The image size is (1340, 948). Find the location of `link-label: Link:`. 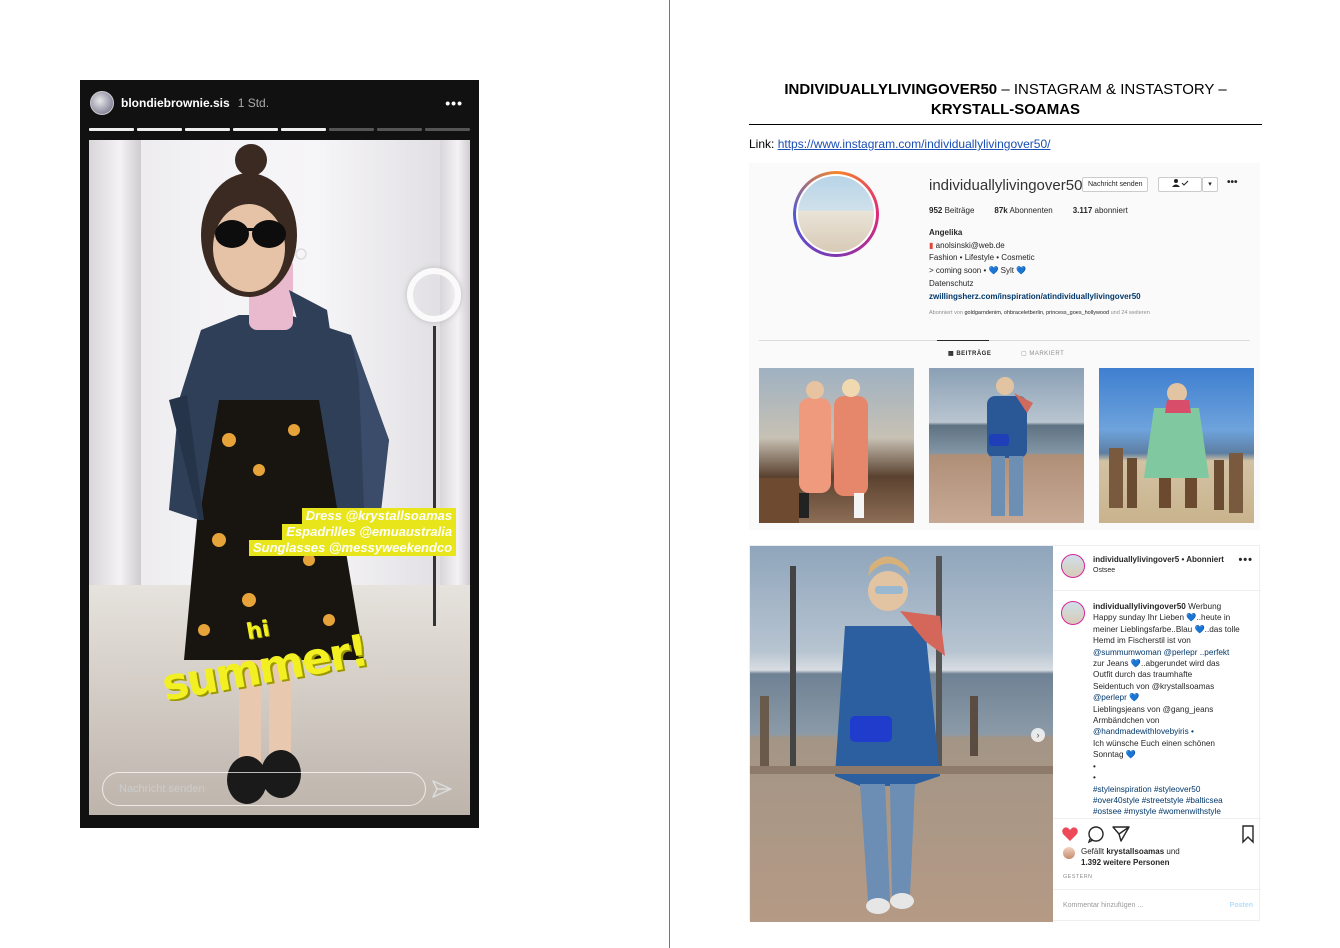

link-label: Link: is located at coordinates (763, 144).